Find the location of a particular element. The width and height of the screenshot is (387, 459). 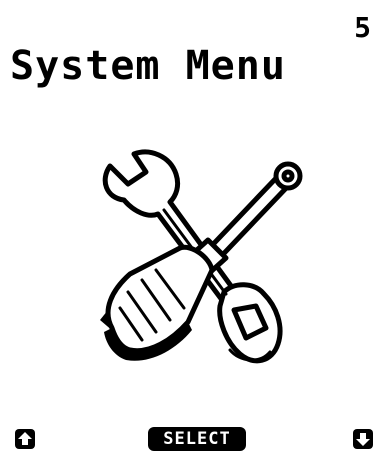

arrow-up-icon is located at coordinates (25, 439).